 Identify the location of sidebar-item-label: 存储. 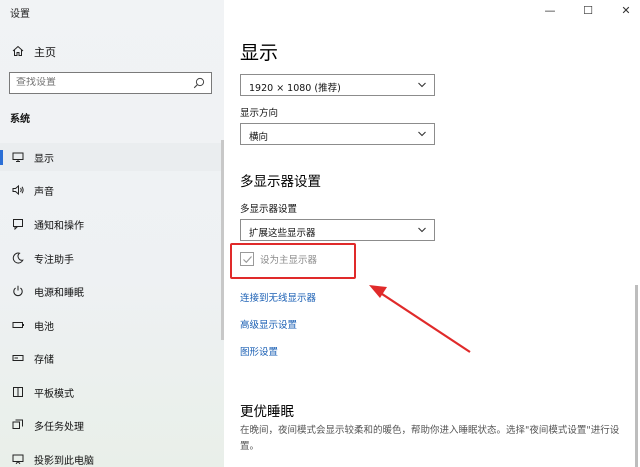
(44, 360).